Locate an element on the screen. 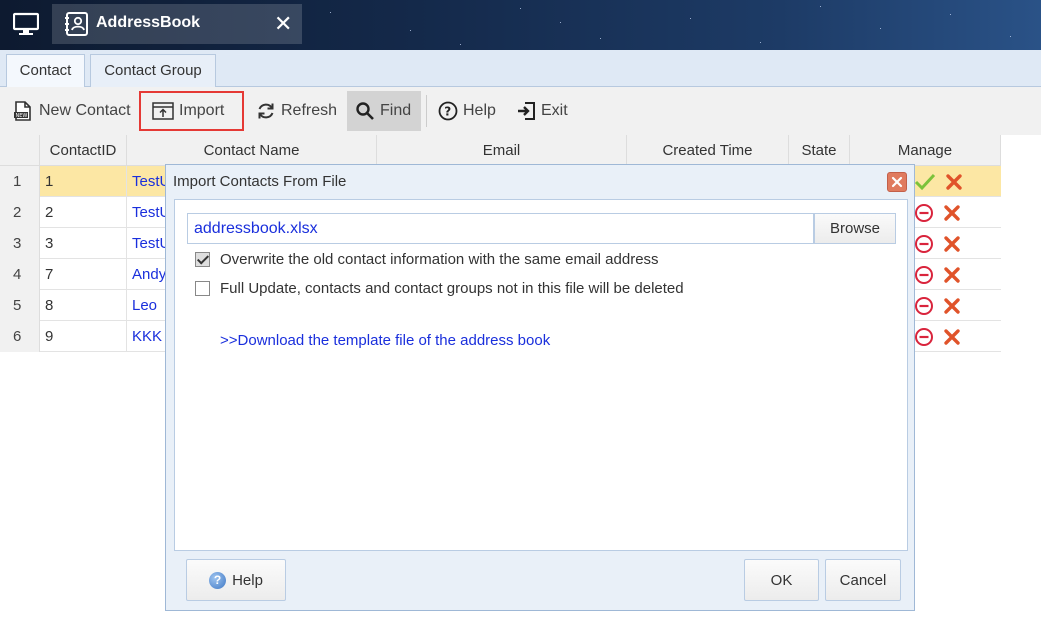 This screenshot has width=1041, height=633. dialog-footer: ? Help OK Cancel is located at coordinates (540, 580).